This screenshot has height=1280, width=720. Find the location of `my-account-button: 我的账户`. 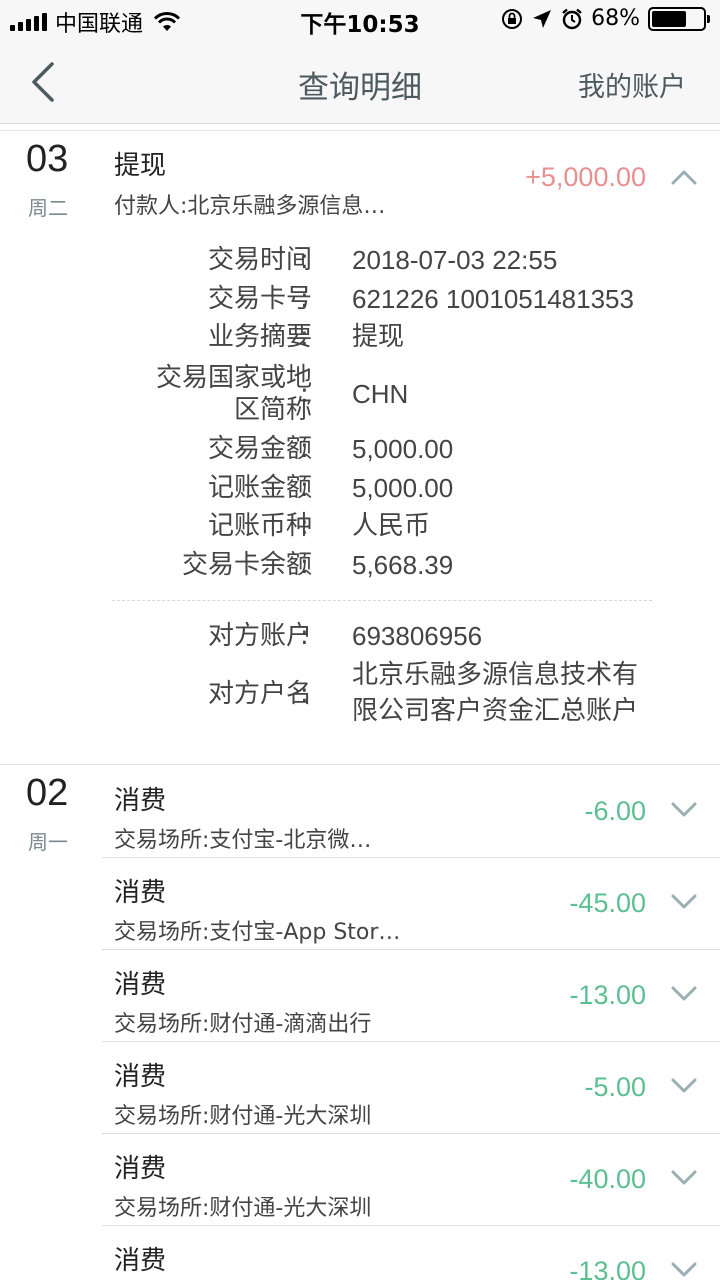

my-account-button: 我的账户 is located at coordinates (632, 84).